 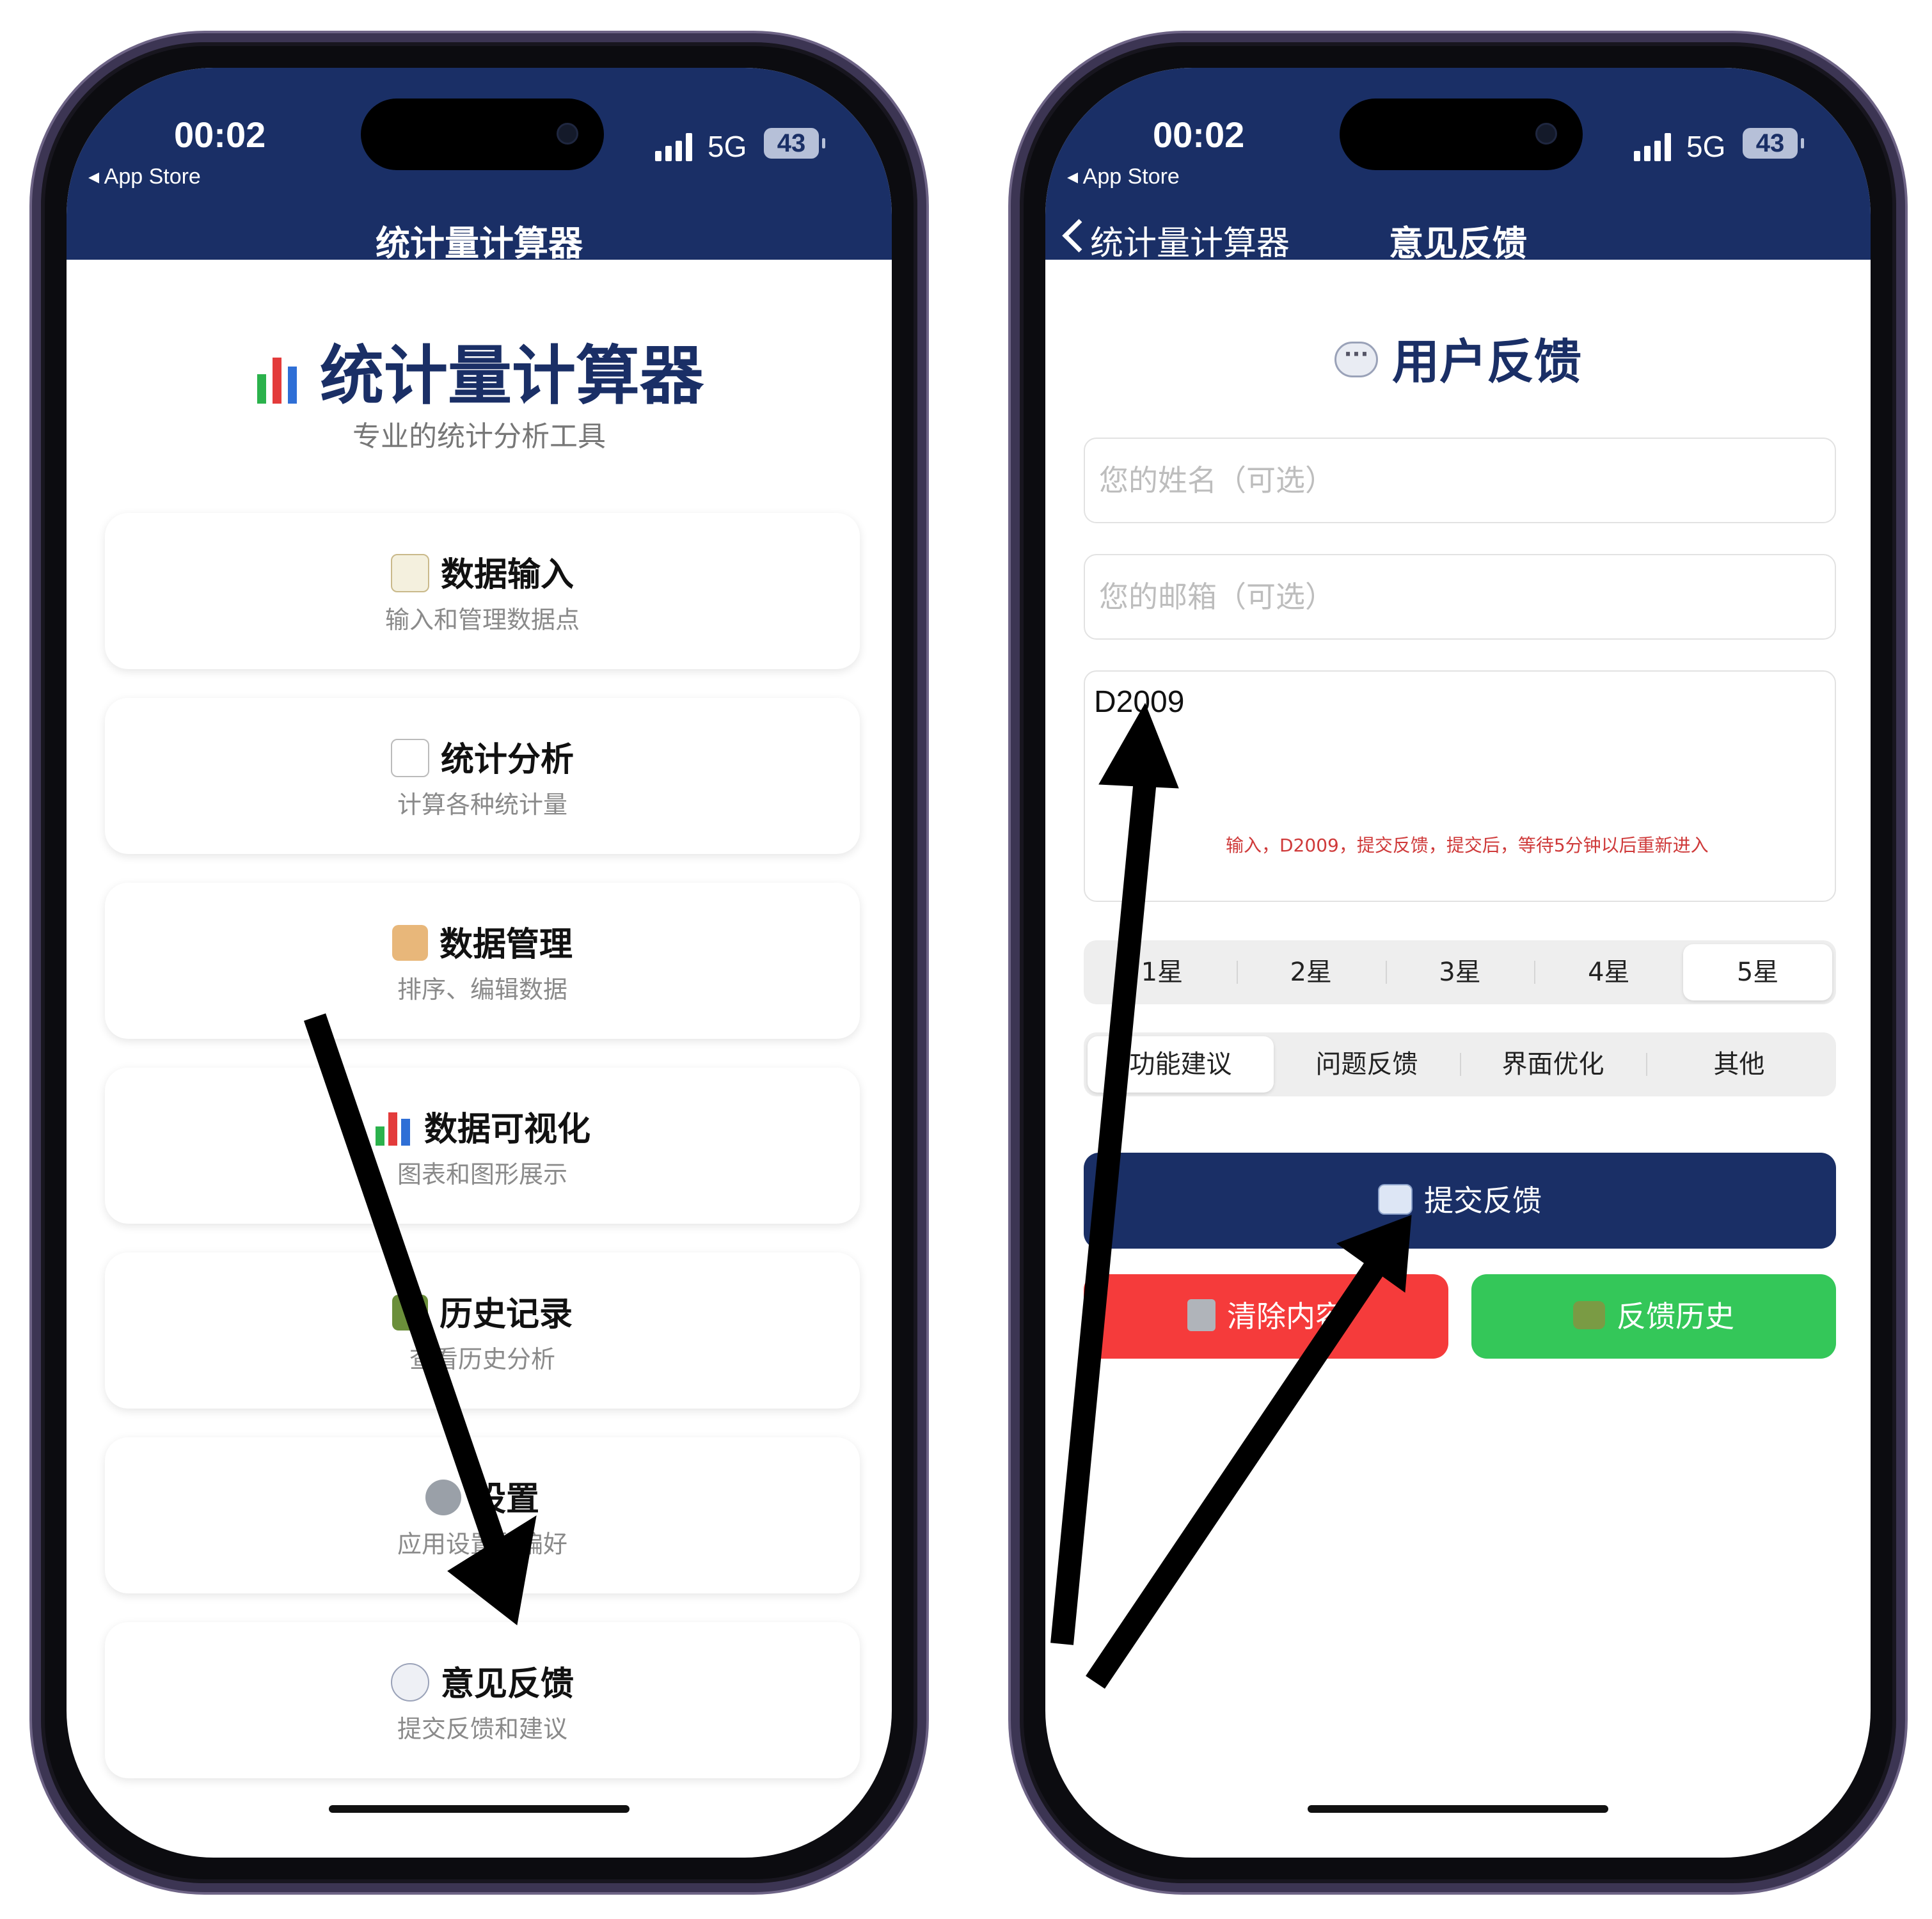 What do you see at coordinates (1103, 1212) in the screenshot?
I see `arrow-to-message-field` at bounding box center [1103, 1212].